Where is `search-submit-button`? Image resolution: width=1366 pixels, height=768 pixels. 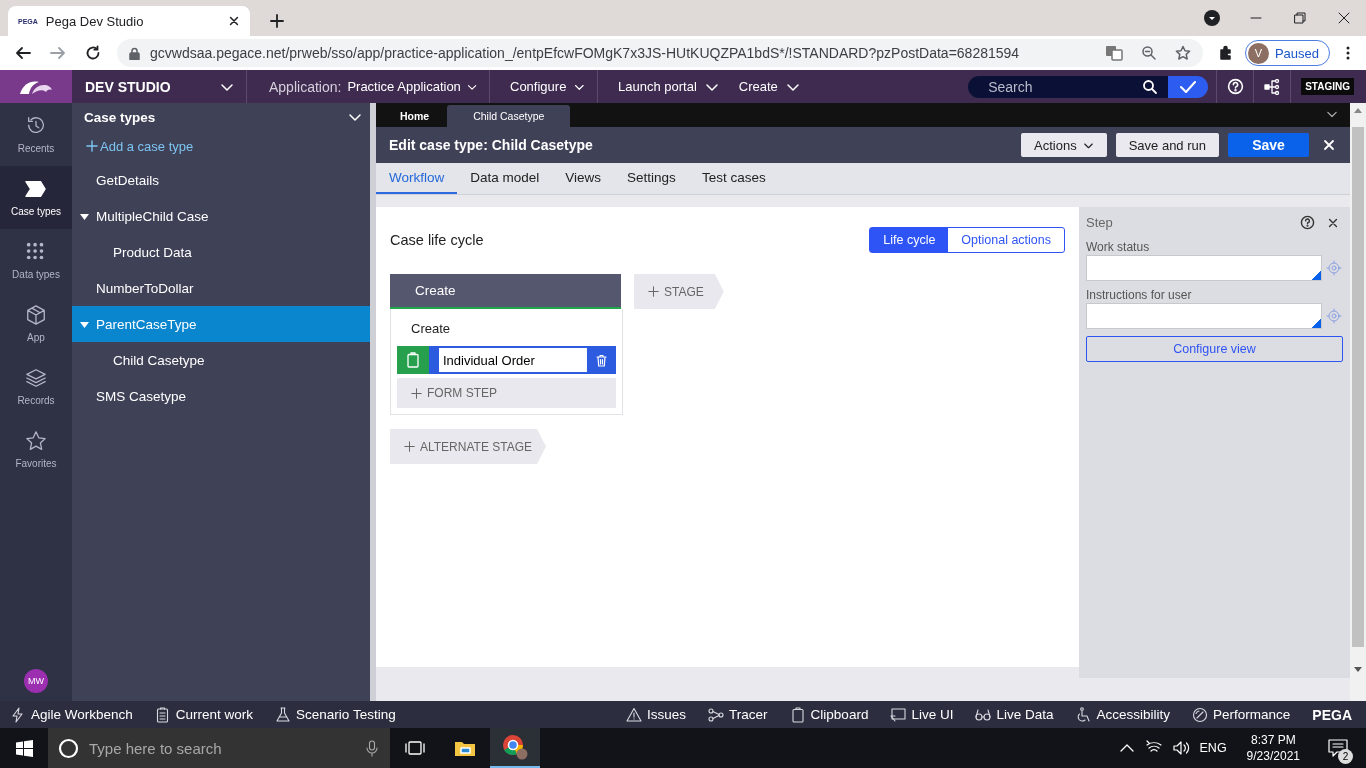 search-submit-button is located at coordinates (1188, 86).